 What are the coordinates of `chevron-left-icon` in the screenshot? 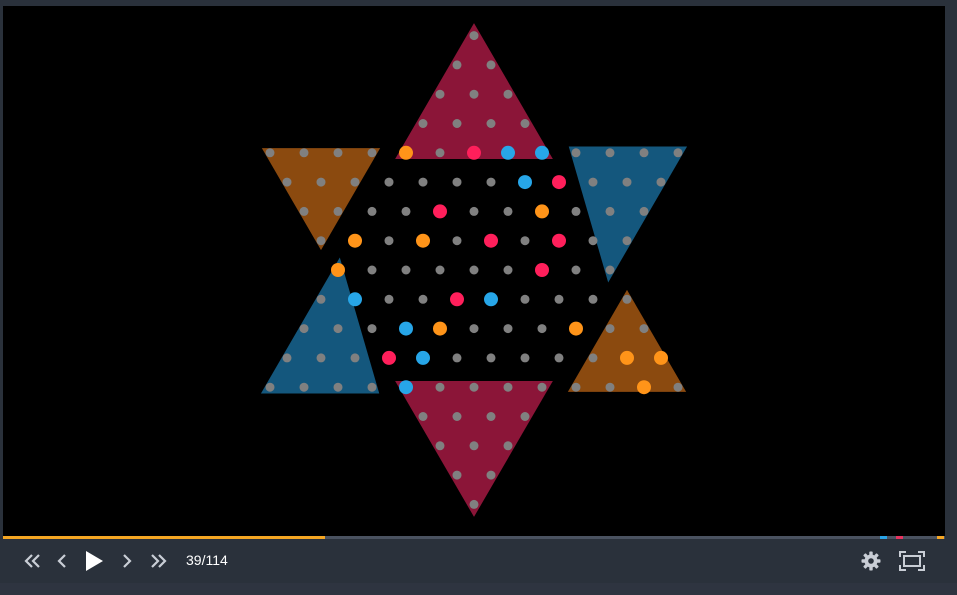 It's located at (61, 561).